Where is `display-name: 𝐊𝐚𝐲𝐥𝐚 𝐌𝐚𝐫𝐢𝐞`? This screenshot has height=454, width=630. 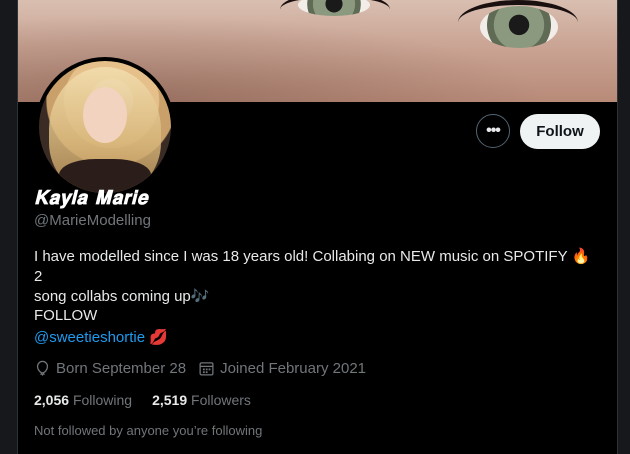
display-name: 𝐊𝐚𝐲𝐥𝐚 𝐌𝐚𝐫𝐢𝐞 is located at coordinates (91, 198).